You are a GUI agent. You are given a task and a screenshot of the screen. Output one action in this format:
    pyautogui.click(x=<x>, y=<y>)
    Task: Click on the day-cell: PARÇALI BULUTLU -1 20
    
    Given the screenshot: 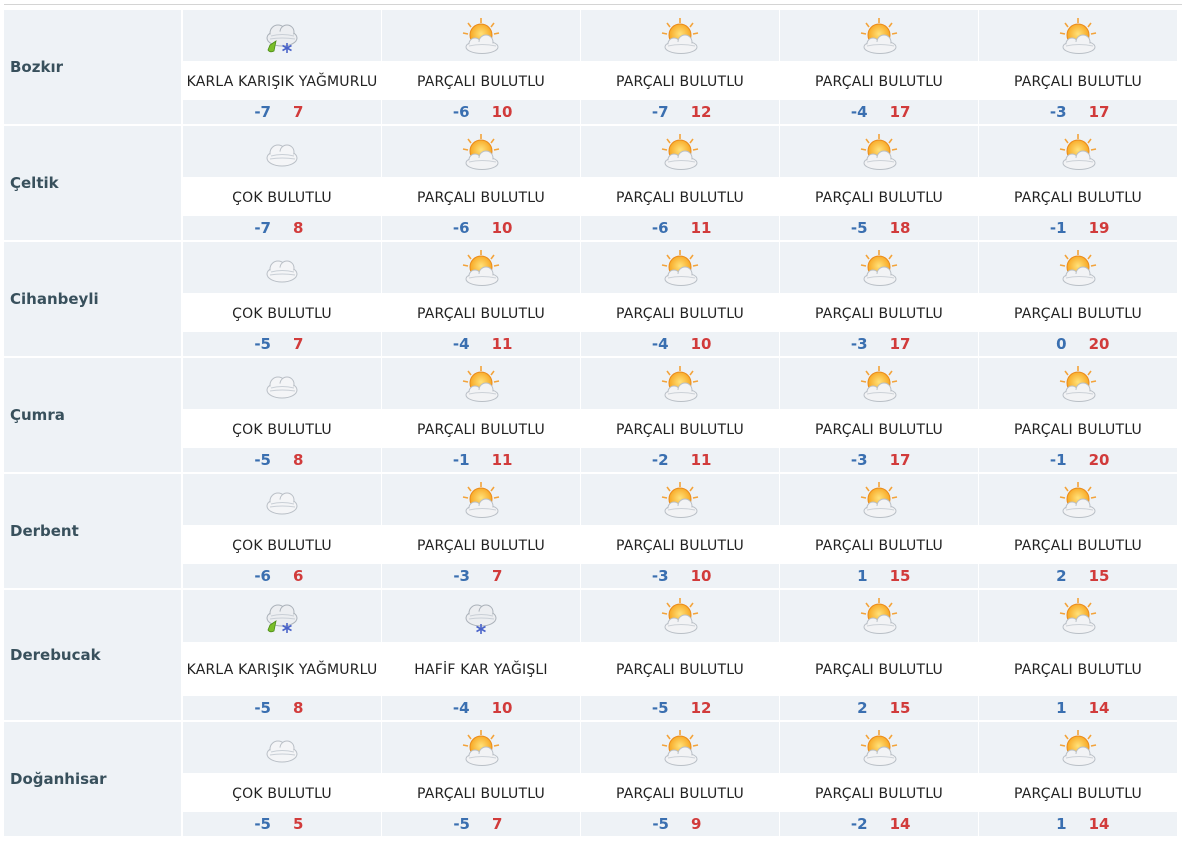 What is the action you would take?
    pyautogui.click(x=1077, y=415)
    